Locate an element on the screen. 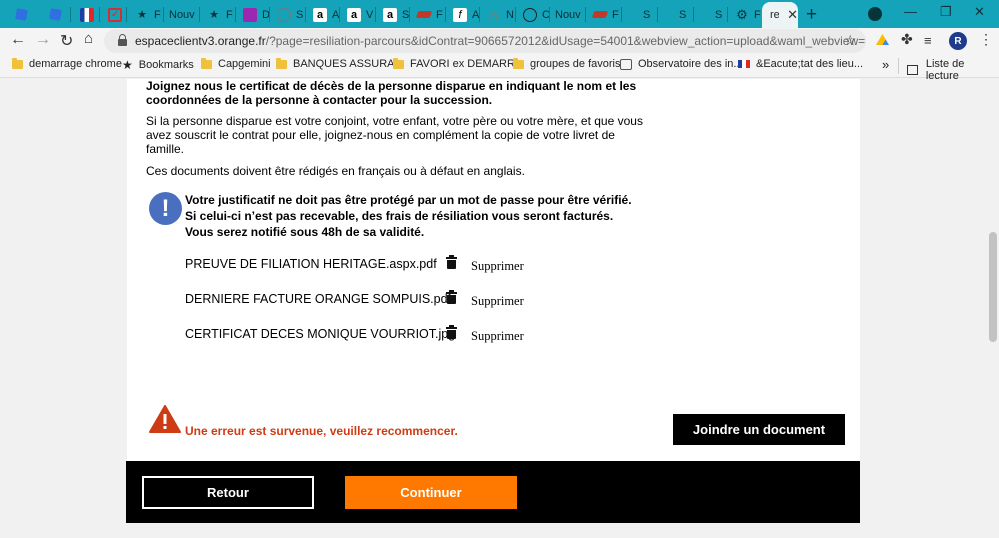  scrollbar is located at coordinates (992, 308).